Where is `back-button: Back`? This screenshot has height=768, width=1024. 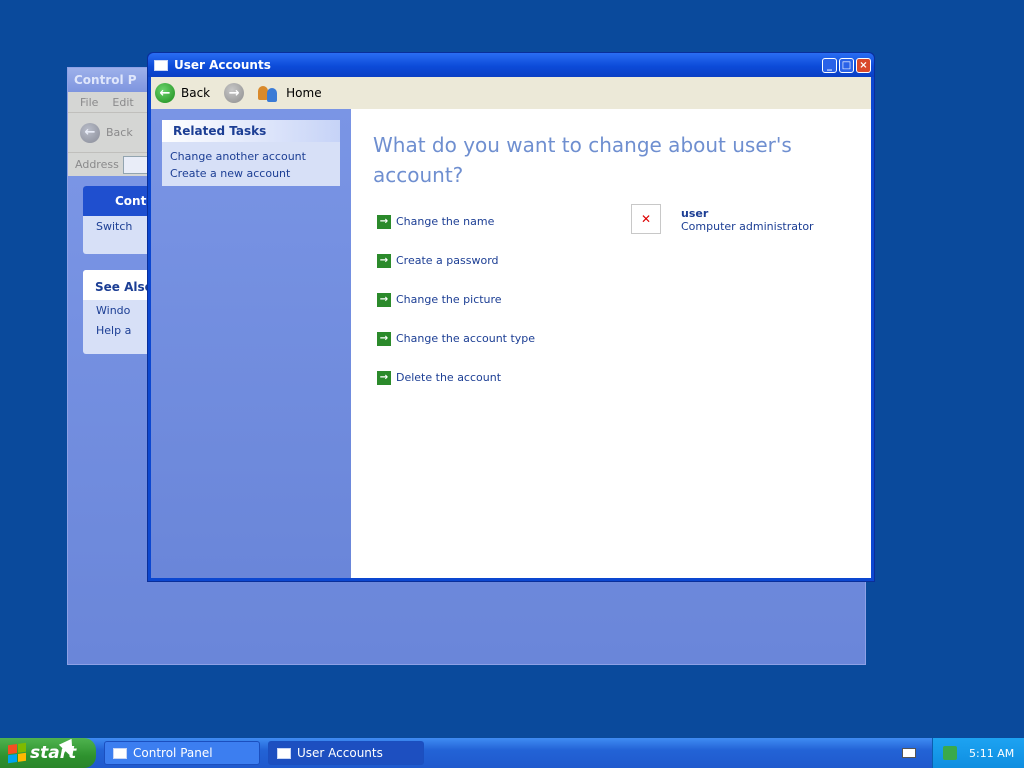 back-button: Back is located at coordinates (195, 93).